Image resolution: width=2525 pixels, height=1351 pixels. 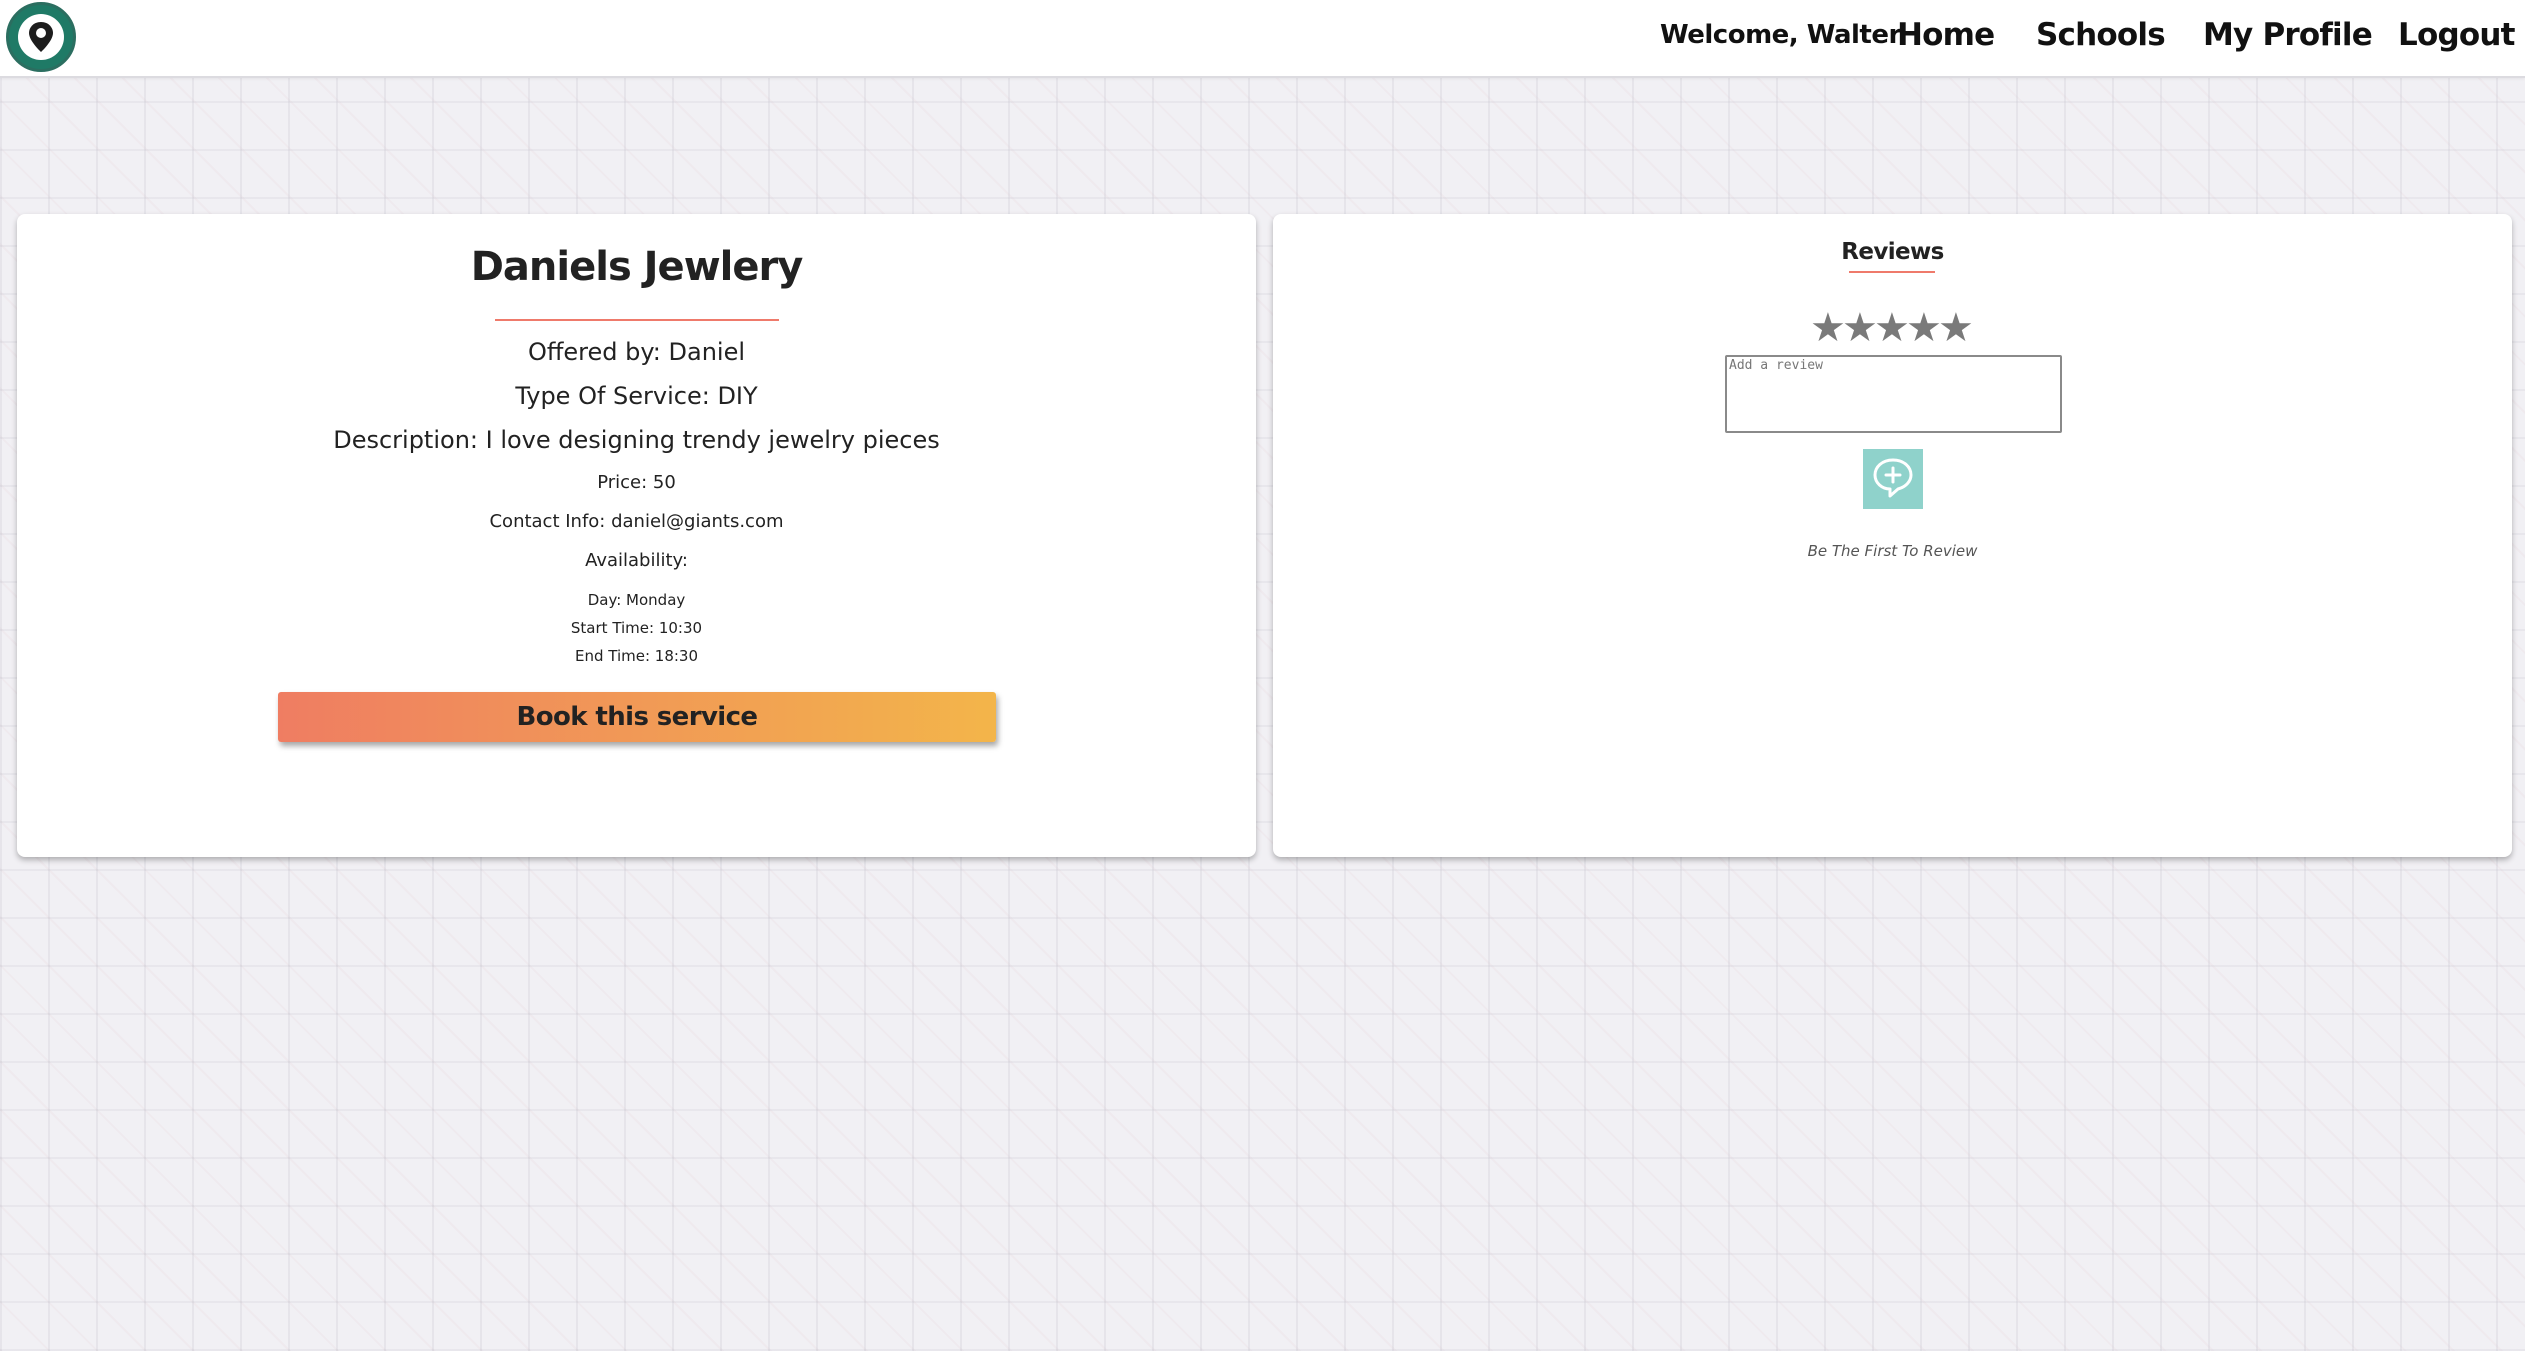 I want to click on price-text: Price: 50, so click(x=636, y=482).